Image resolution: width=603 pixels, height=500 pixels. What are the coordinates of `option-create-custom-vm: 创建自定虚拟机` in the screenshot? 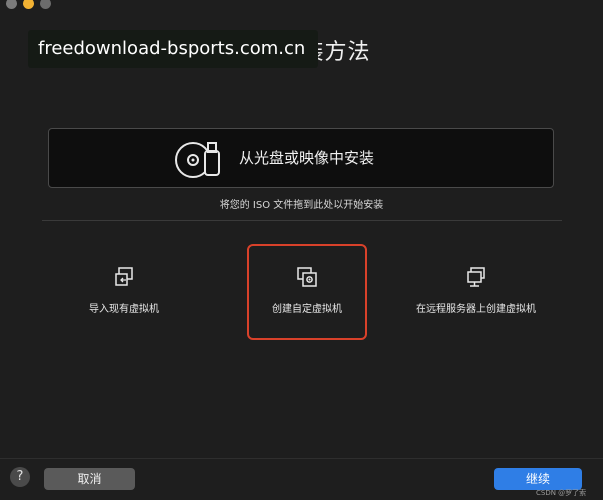 It's located at (307, 292).